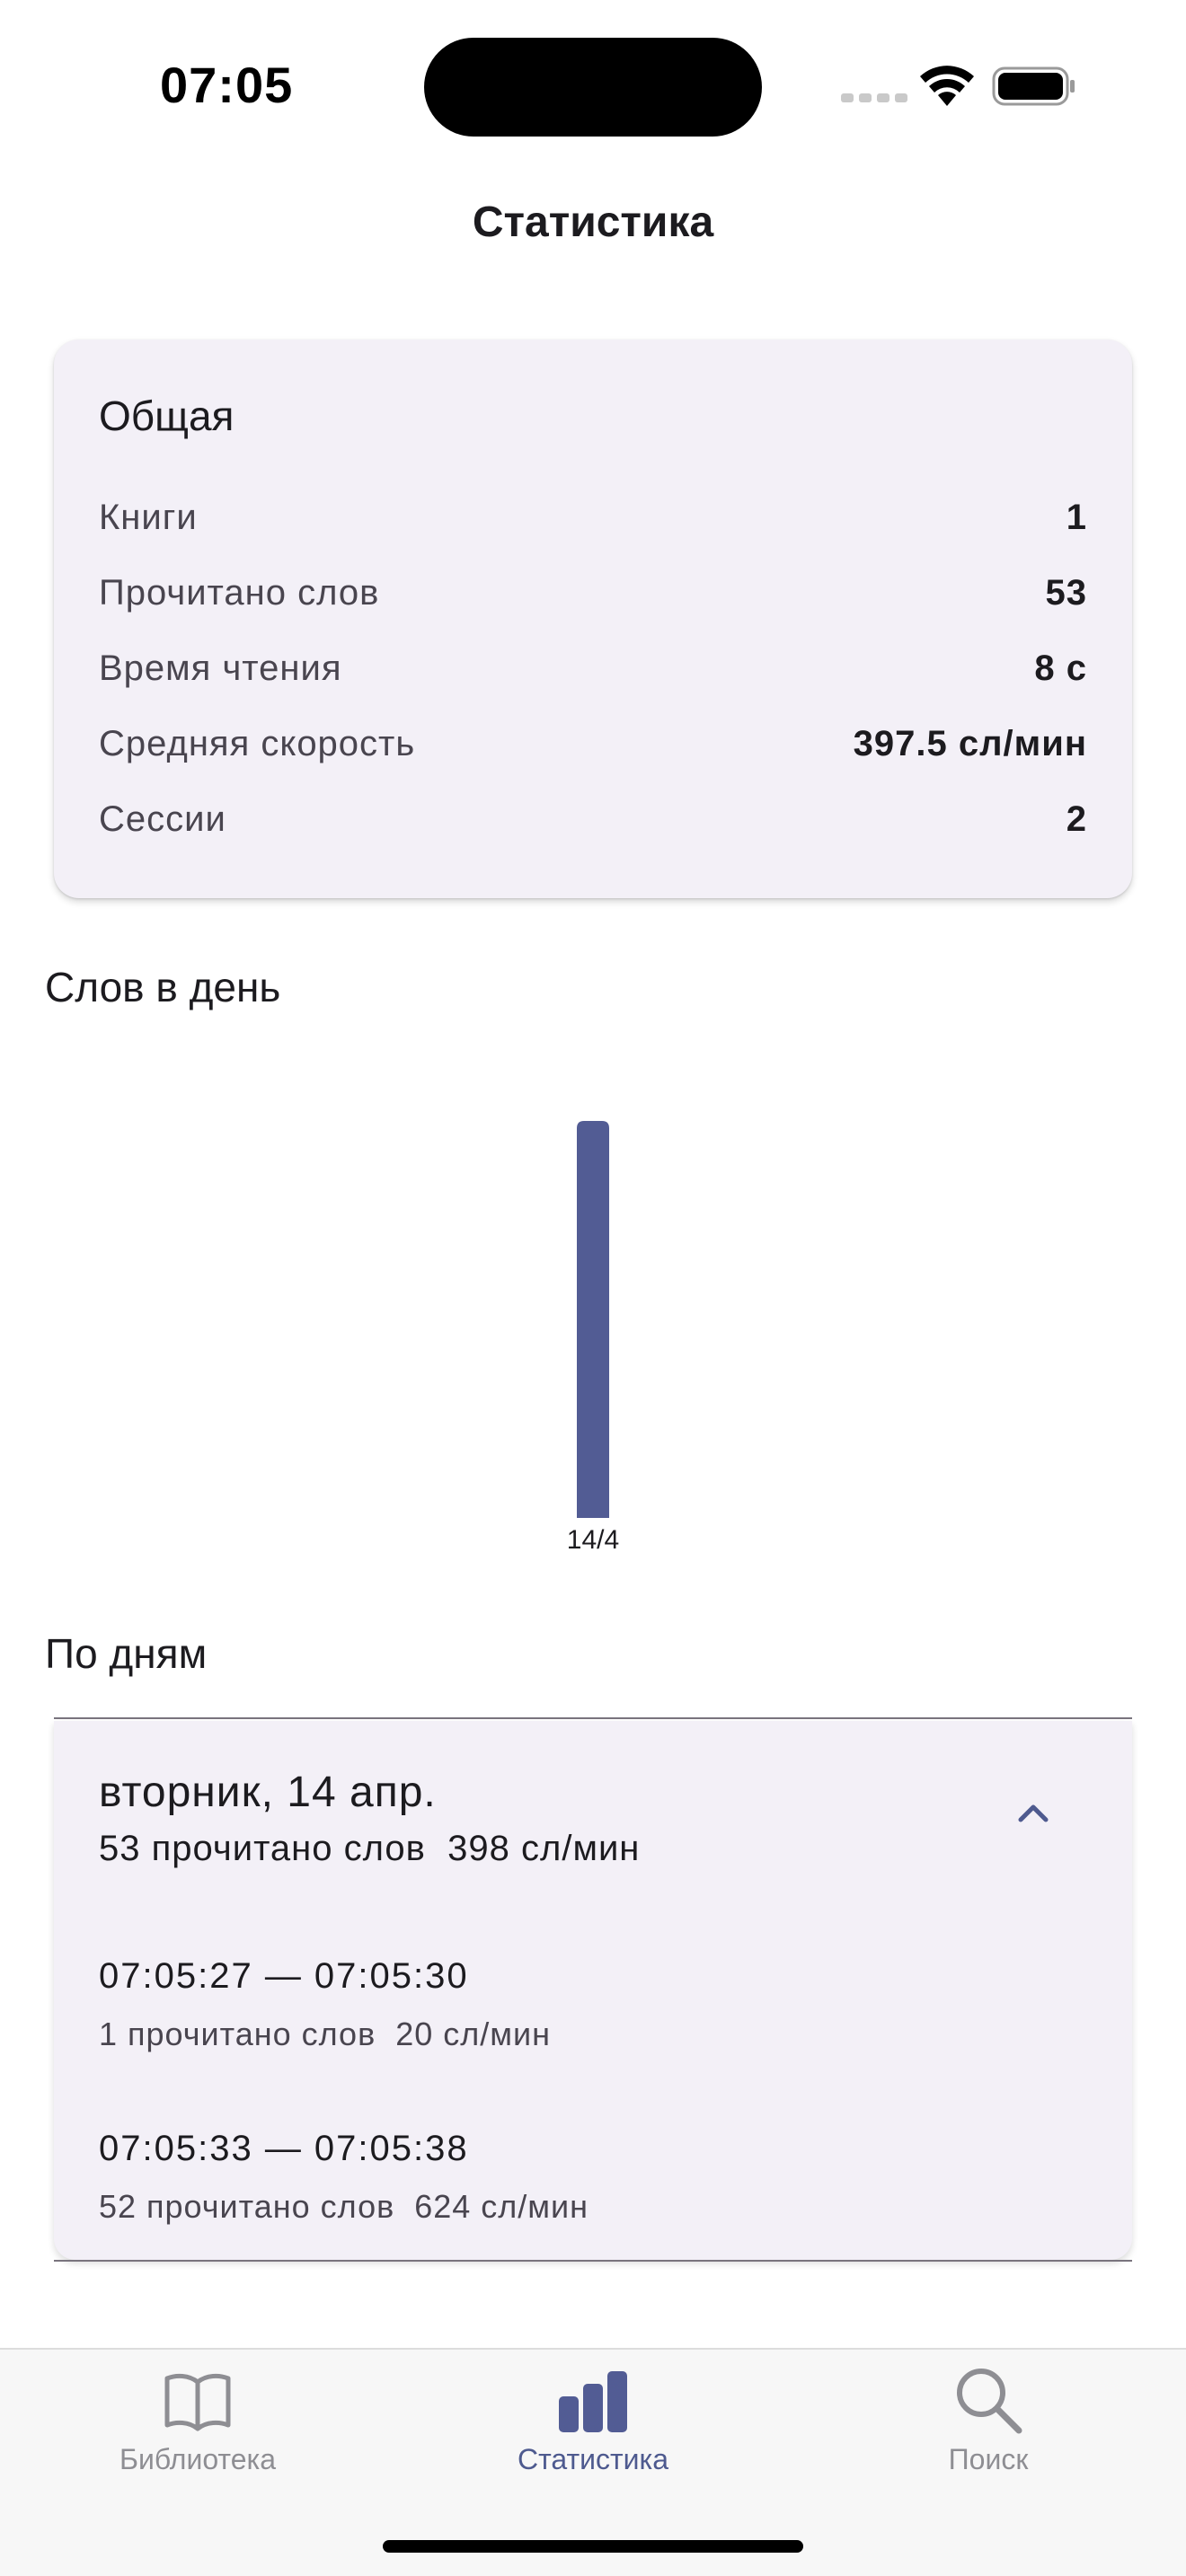 The width and height of the screenshot is (1186, 2576). What do you see at coordinates (1076, 818) in the screenshot?
I see `stat-value: 2` at bounding box center [1076, 818].